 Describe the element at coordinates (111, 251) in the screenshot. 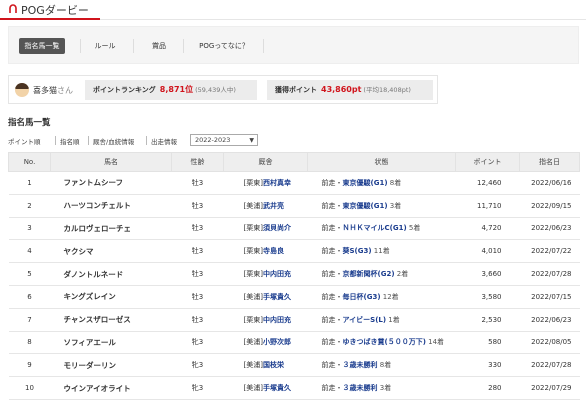

I see `horse-name-link: ヤクシマ` at that location.